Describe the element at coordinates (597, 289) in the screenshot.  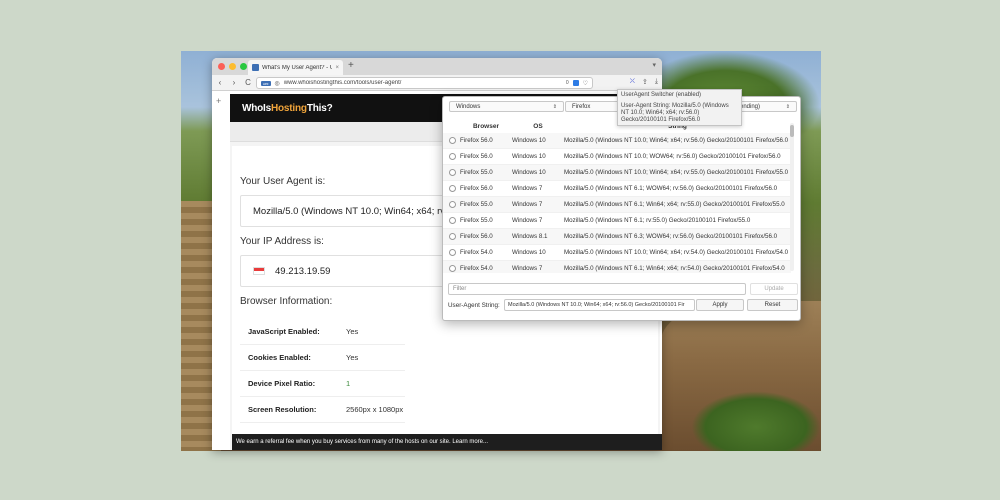
I see `filter-input: Filter` at that location.